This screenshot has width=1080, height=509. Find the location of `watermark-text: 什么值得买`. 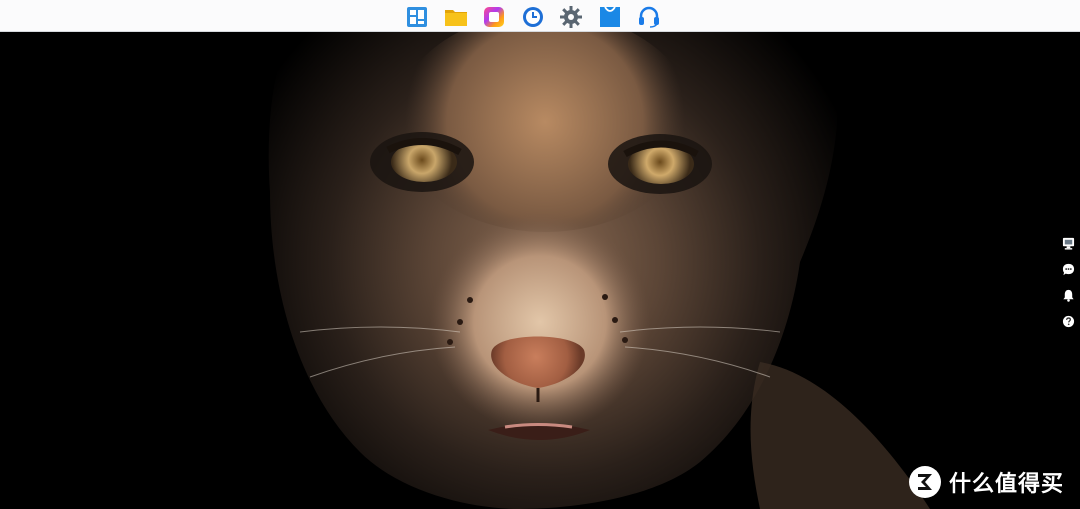

watermark-text: 什么值得买 is located at coordinates (1007, 483).